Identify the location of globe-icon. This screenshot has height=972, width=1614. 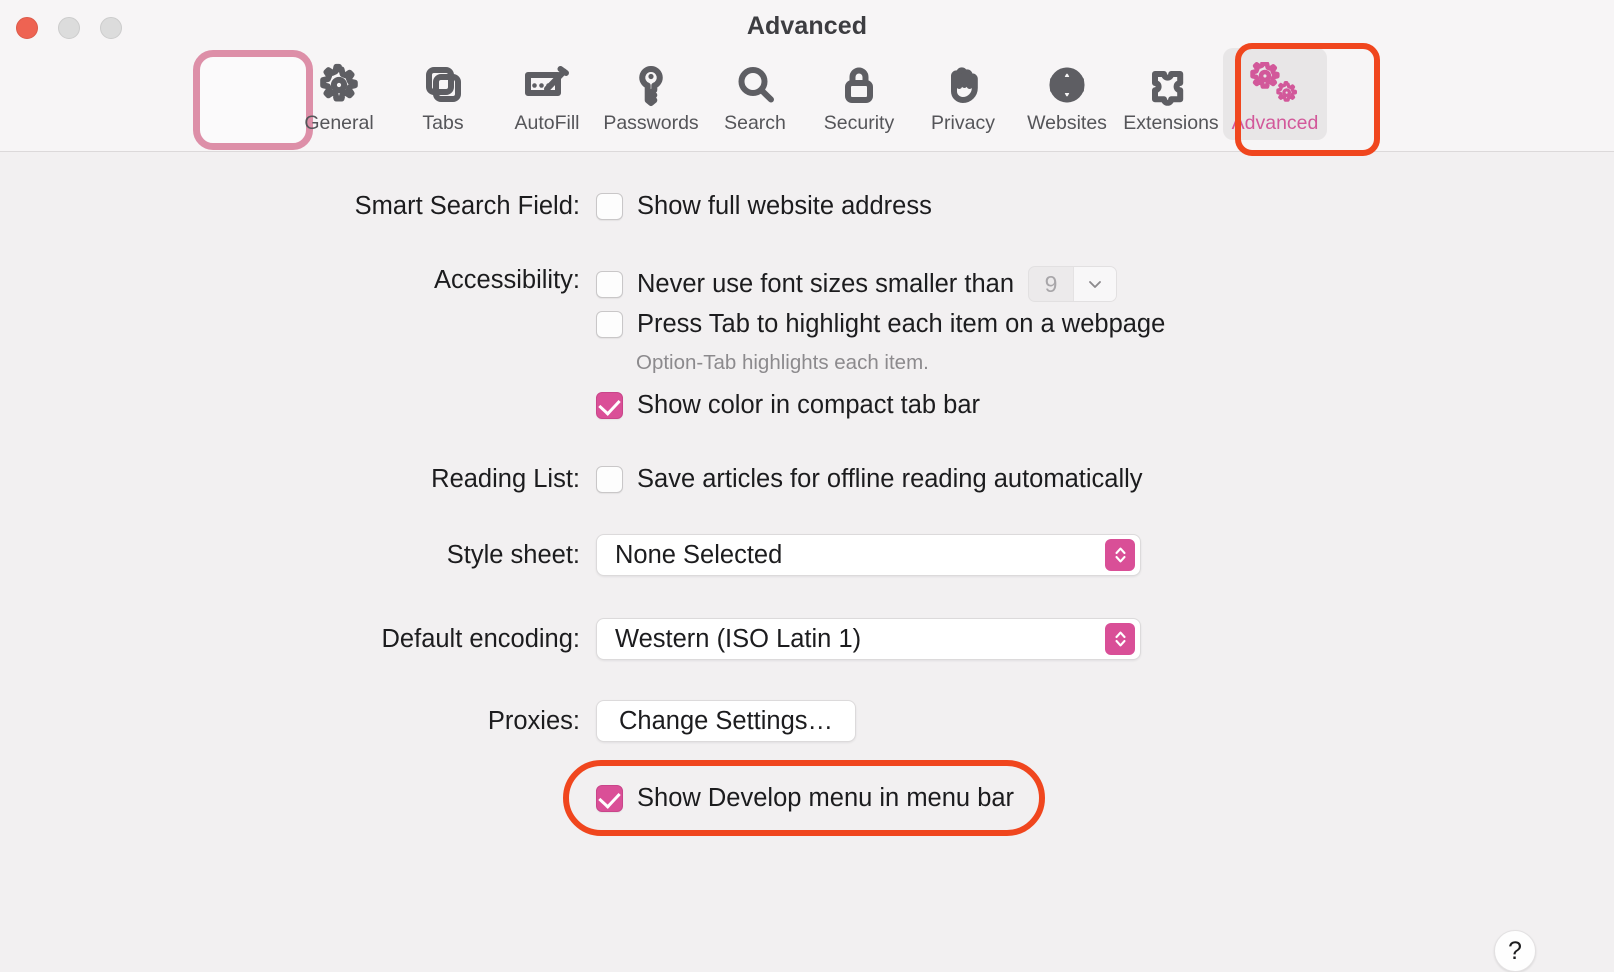
(1067, 85).